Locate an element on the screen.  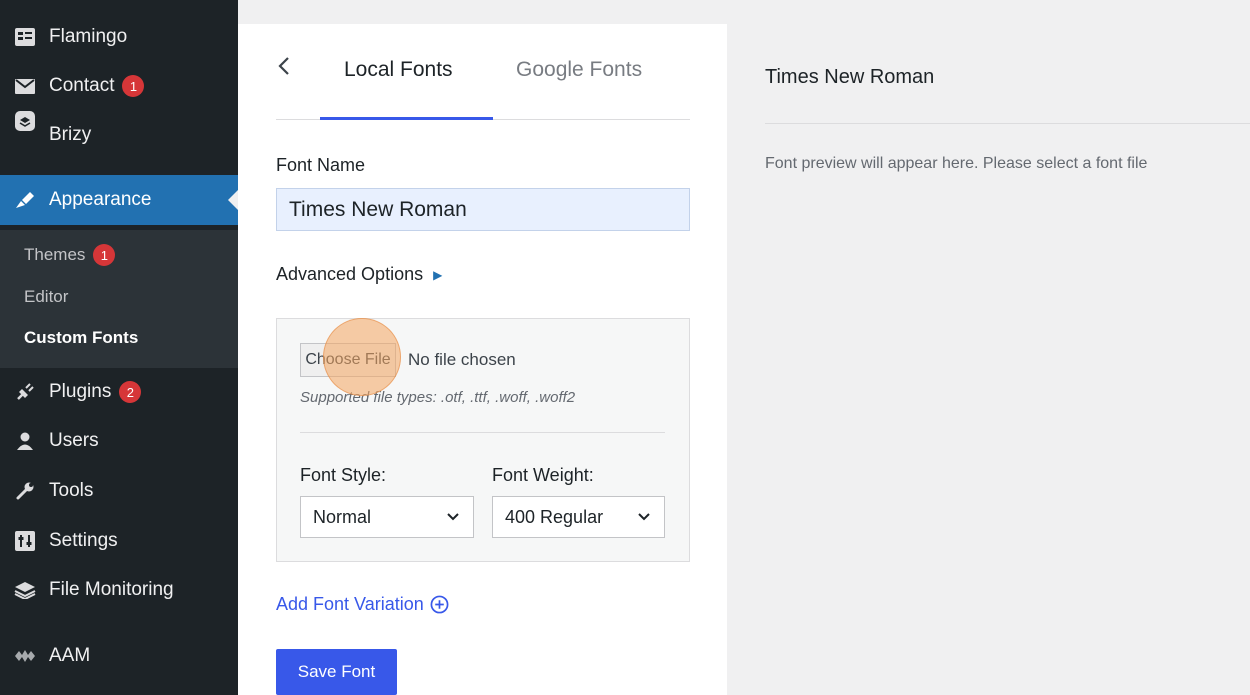
submenu-label-editor: Editor is located at coordinates (46, 296).